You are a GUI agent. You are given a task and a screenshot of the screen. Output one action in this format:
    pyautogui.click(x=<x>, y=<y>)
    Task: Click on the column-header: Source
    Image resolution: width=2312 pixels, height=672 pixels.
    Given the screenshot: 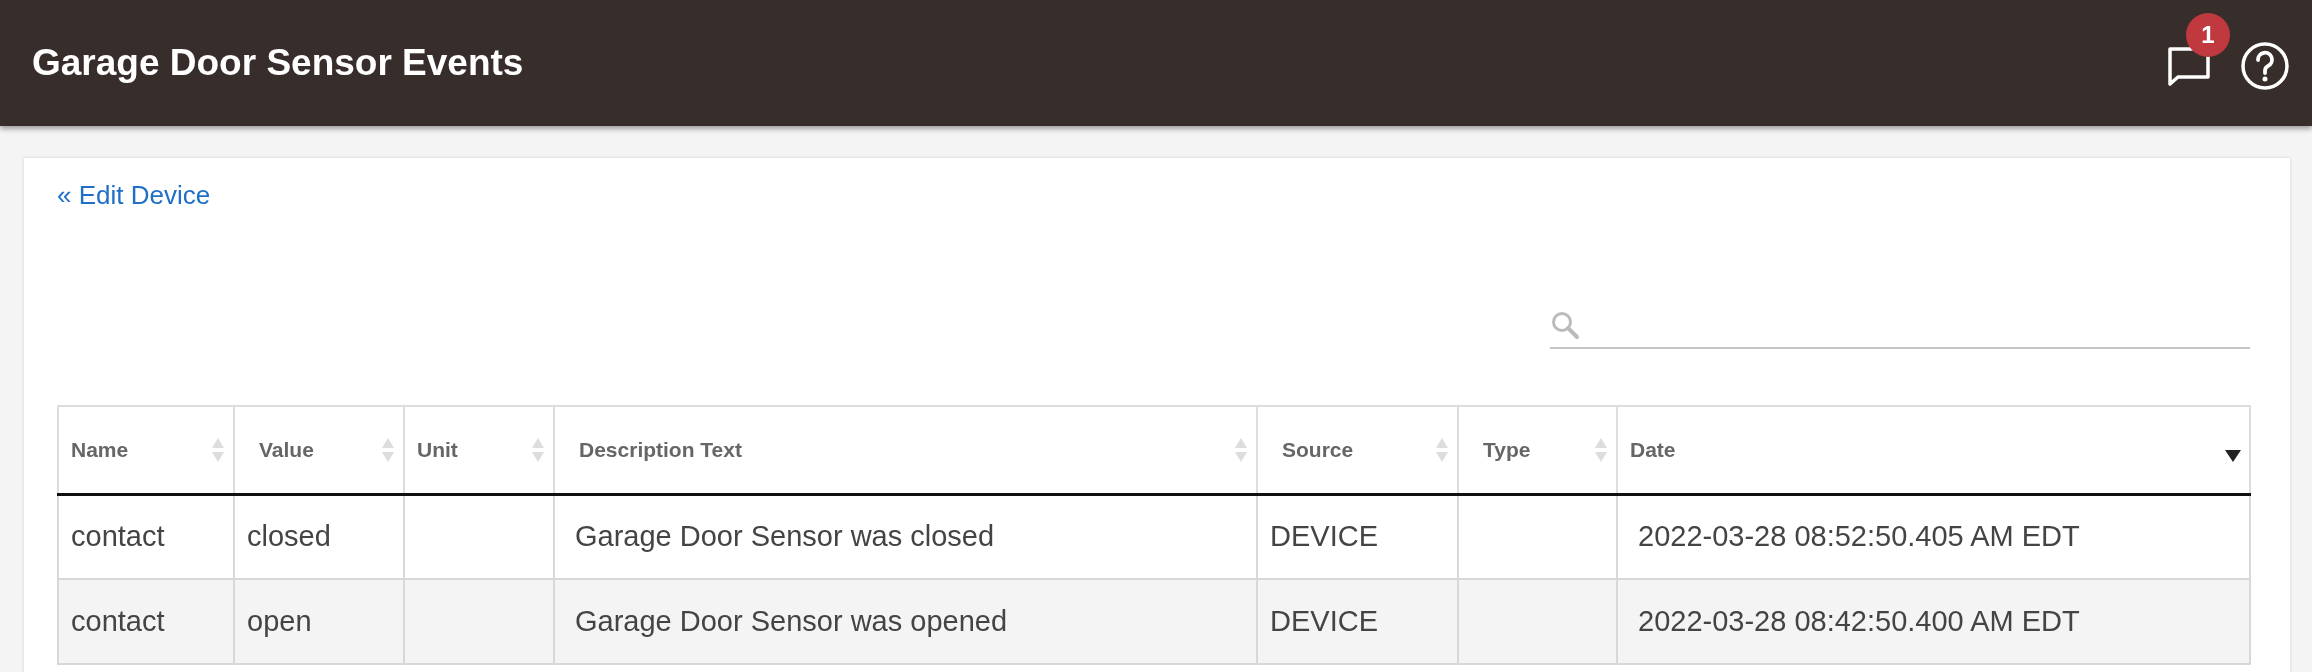 What is the action you would take?
    pyautogui.click(x=1357, y=450)
    